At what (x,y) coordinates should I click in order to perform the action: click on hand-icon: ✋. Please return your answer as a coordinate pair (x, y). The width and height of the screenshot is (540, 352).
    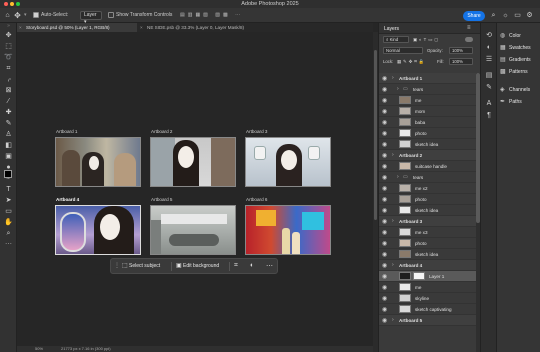
    Looking at the image, I should click on (8, 222).